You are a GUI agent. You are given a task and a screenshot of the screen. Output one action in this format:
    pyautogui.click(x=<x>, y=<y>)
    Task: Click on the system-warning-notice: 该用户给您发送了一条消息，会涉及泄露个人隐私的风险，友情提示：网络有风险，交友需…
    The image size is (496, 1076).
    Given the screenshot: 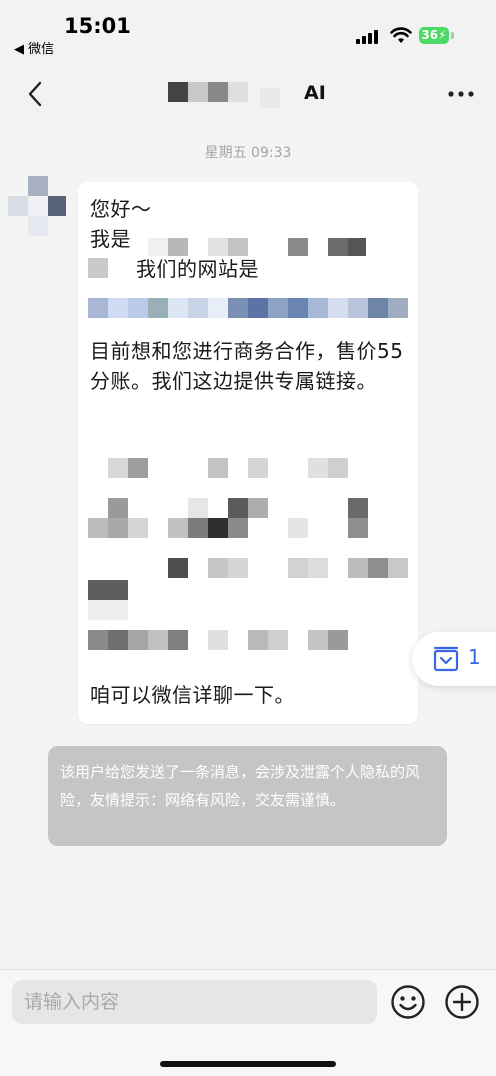 What is the action you would take?
    pyautogui.click(x=247, y=796)
    